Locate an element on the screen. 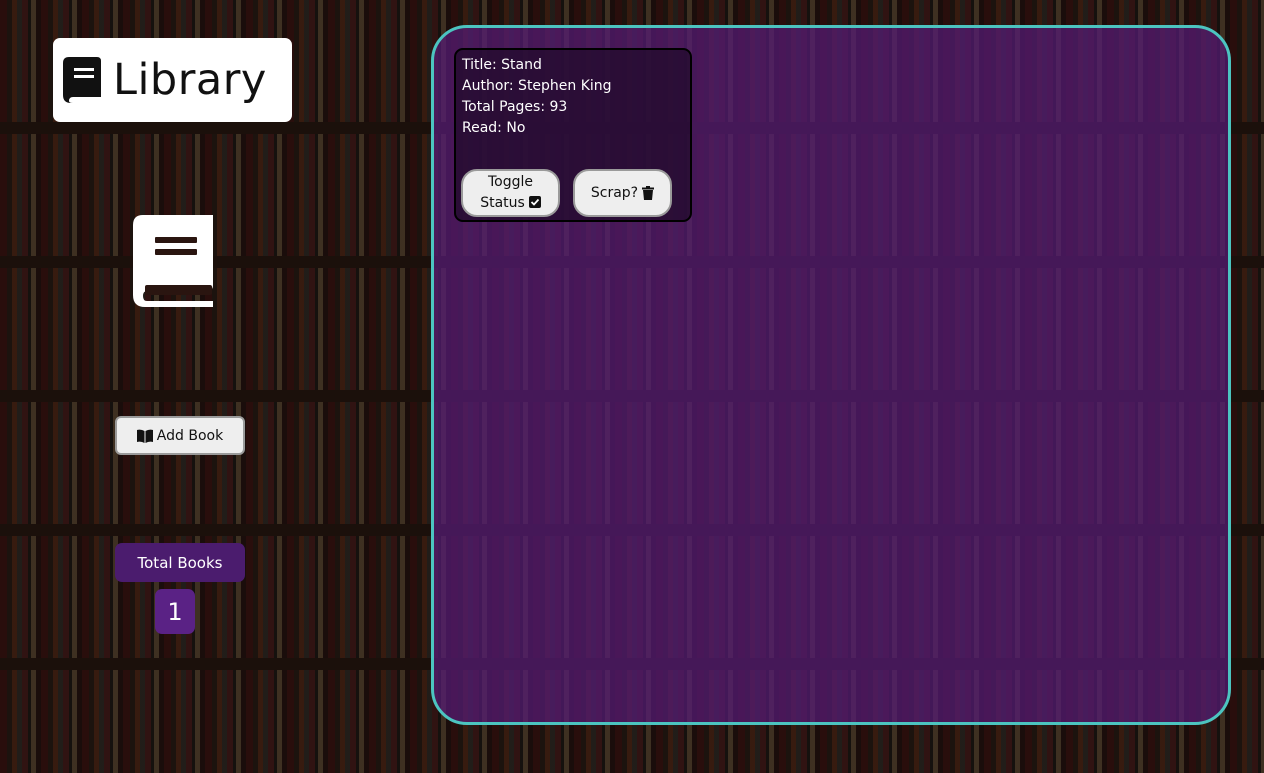 The height and width of the screenshot is (773, 1264). book-open-icon is located at coordinates (144, 436).